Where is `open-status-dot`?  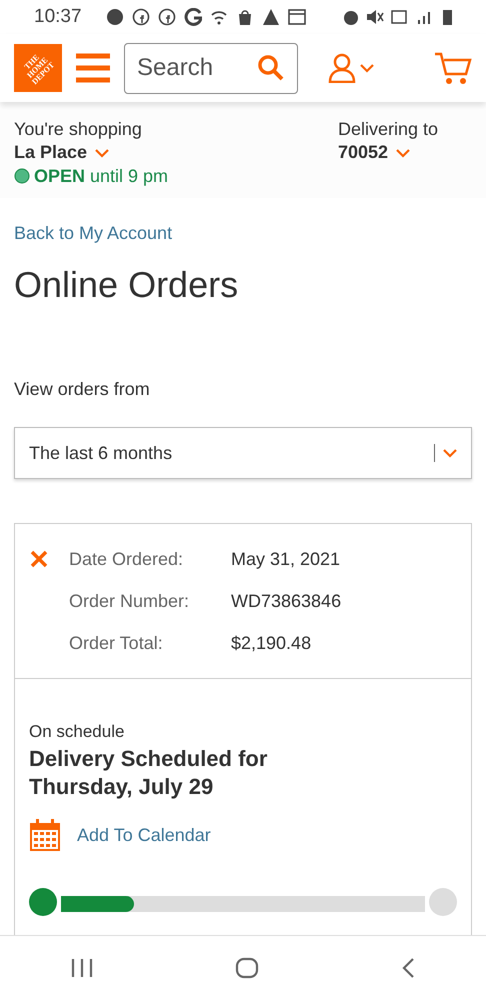
open-status-dot is located at coordinates (22, 176).